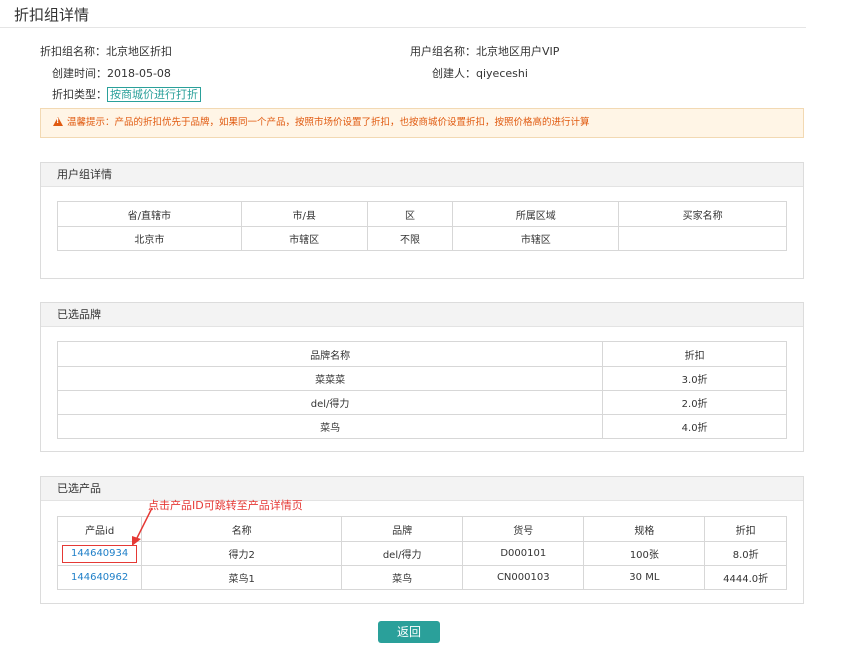 This screenshot has width=864, height=656. I want to click on product-id-link: 144640962, so click(99, 577).